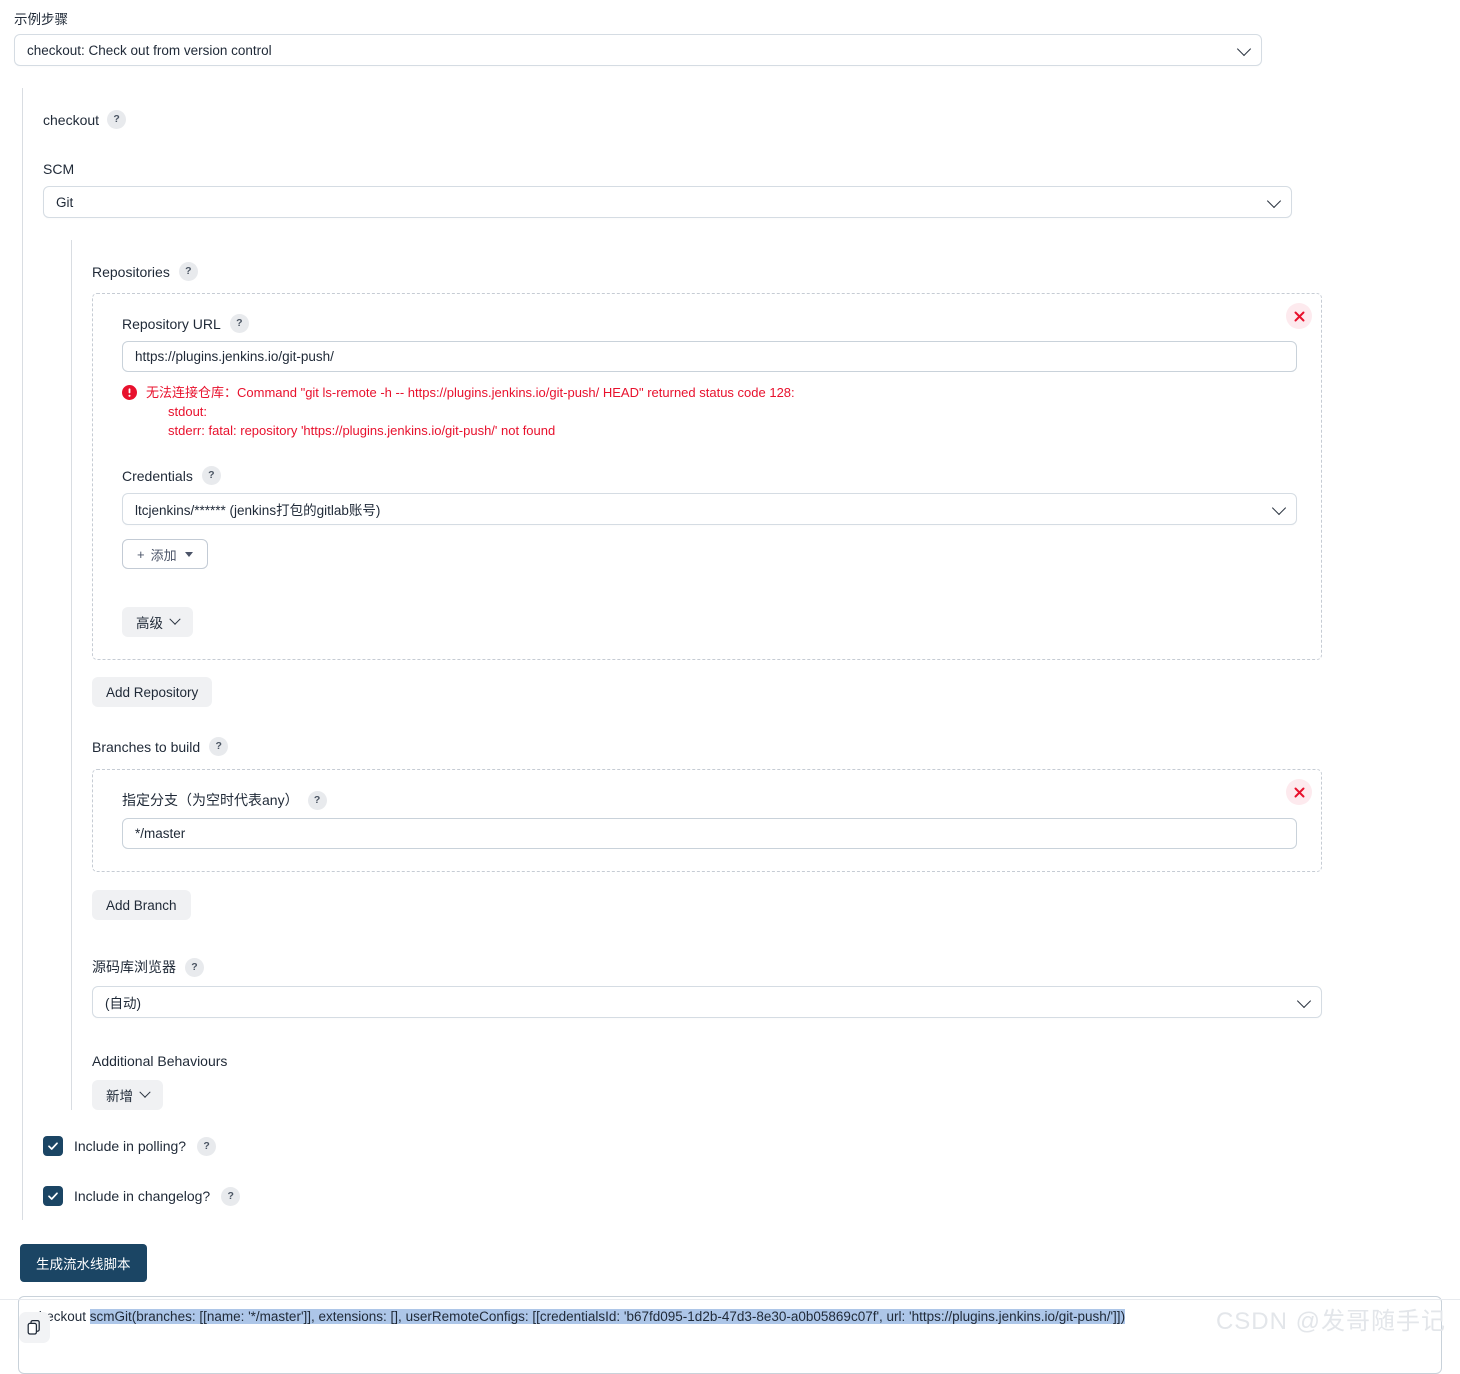 The width and height of the screenshot is (1460, 1374). I want to click on repository-browser-select-wrap: (自动), so click(707, 1002).